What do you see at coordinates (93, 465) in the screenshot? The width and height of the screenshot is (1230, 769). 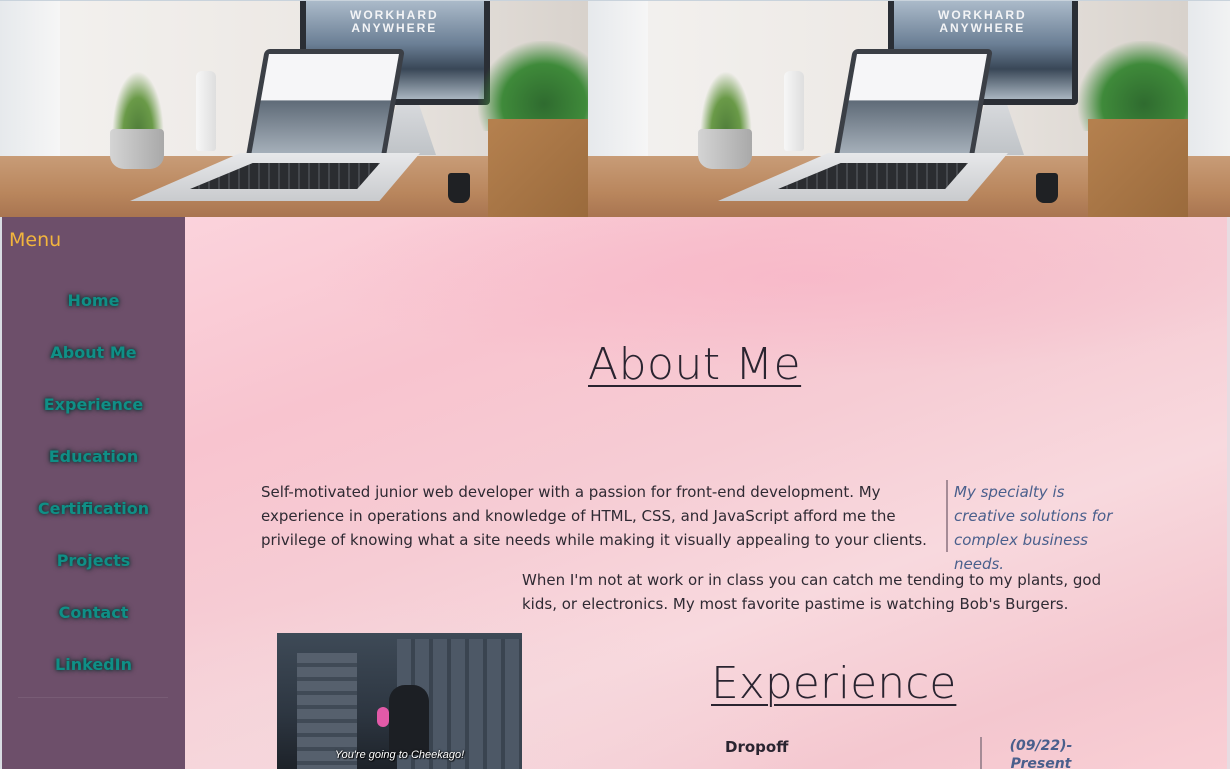 I see `nav-link-education: Education` at bounding box center [93, 465].